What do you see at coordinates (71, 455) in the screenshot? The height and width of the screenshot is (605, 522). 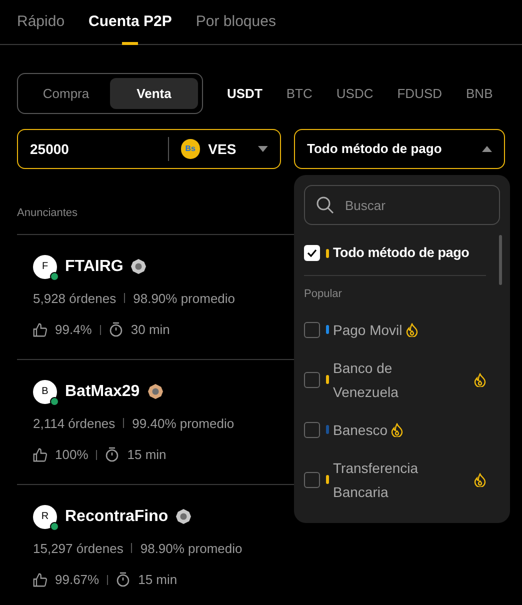 I see `positive-rating: 100%` at bounding box center [71, 455].